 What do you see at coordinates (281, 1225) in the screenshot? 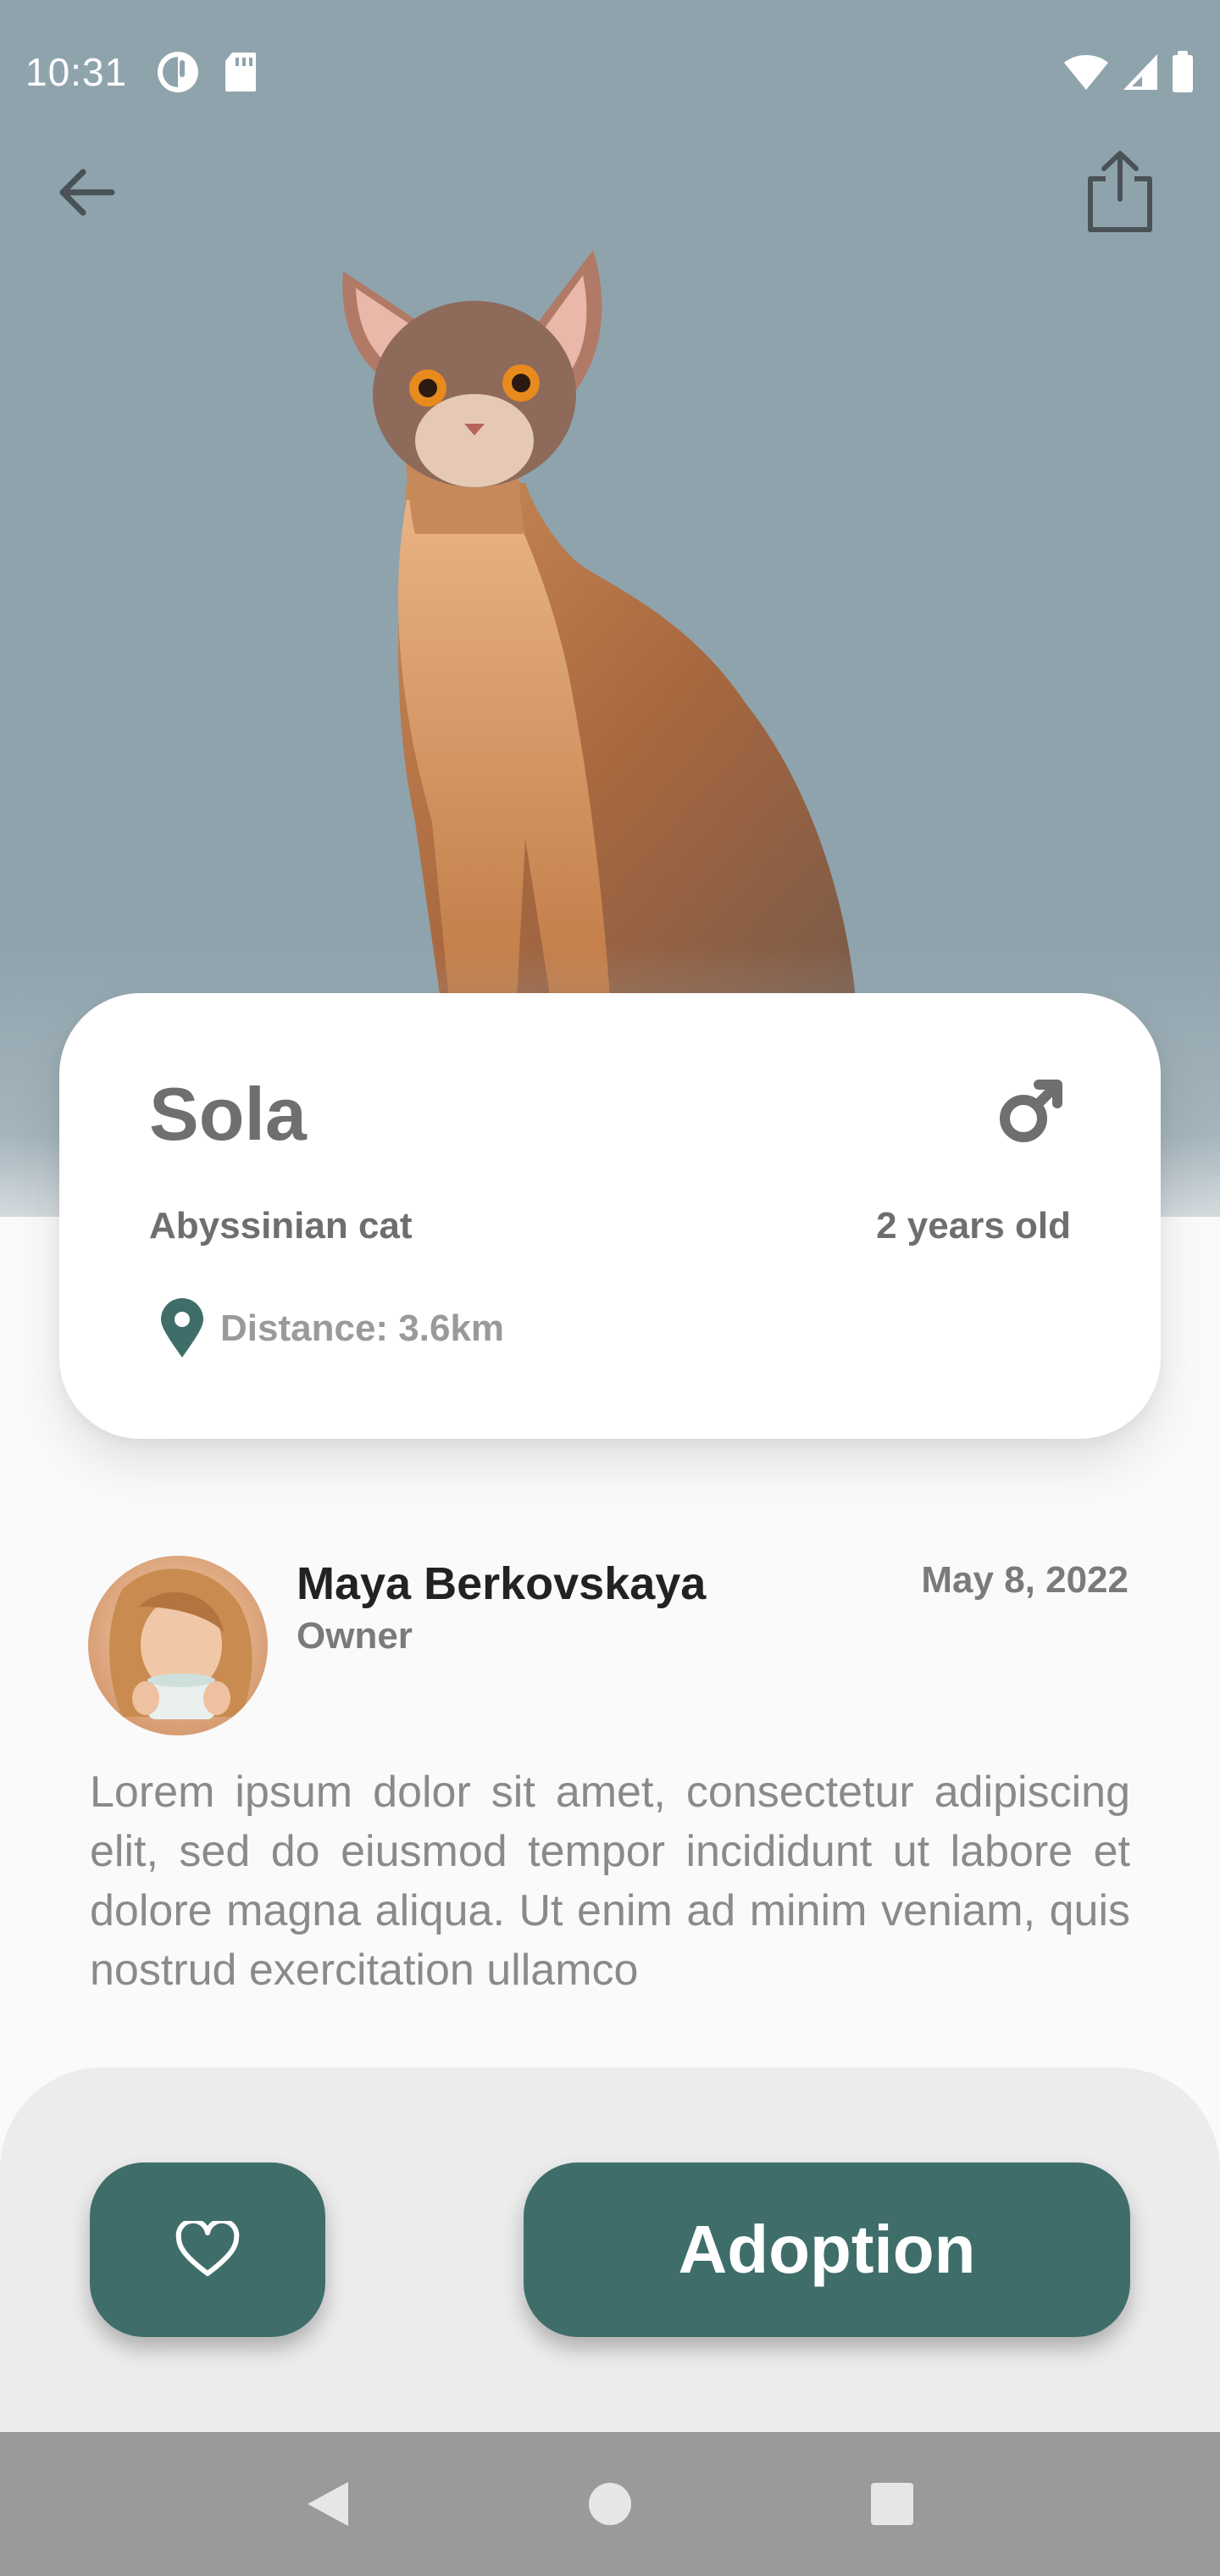
I see `pet-breed: Abyssinian cat` at bounding box center [281, 1225].